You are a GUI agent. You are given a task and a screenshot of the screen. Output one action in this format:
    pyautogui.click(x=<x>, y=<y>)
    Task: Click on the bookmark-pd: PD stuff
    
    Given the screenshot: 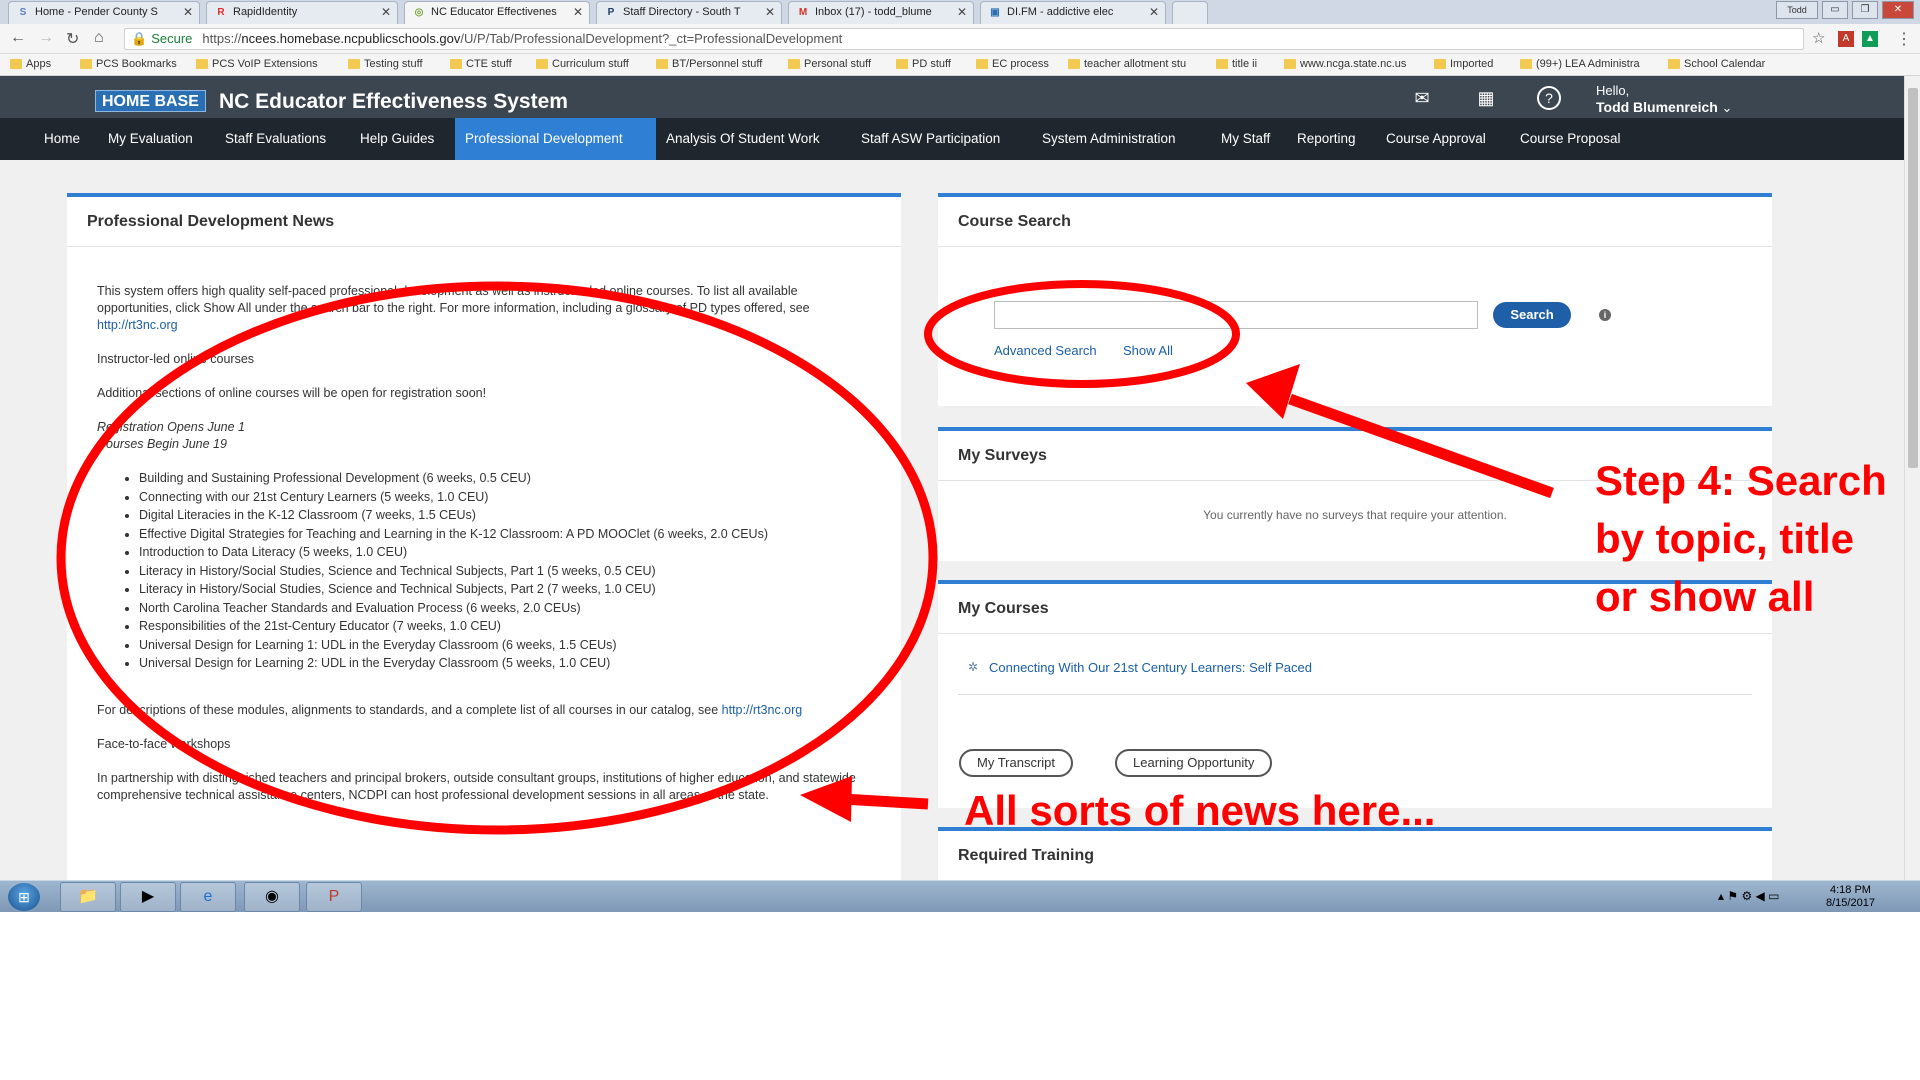 What is the action you would take?
    pyautogui.click(x=922, y=64)
    